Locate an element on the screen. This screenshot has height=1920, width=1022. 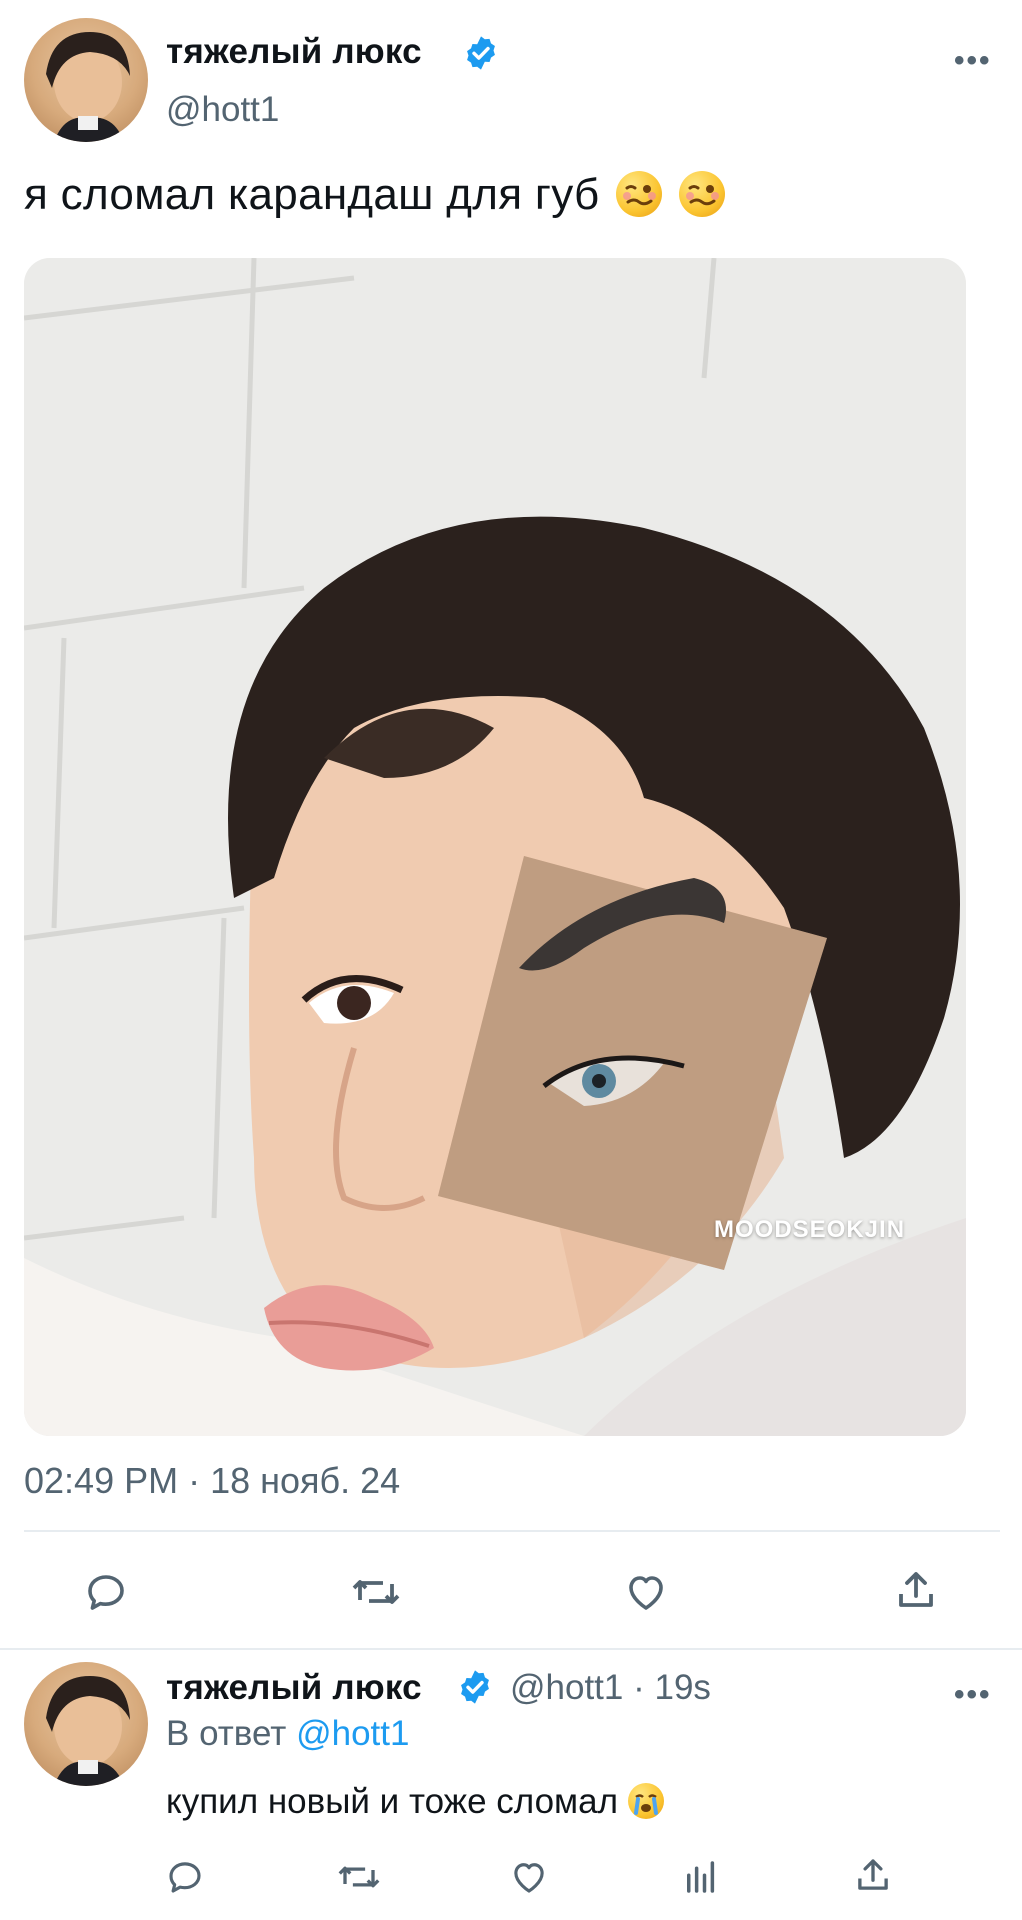
reply-text-content: купил новый и тоже сломал is located at coordinates (392, 1801).